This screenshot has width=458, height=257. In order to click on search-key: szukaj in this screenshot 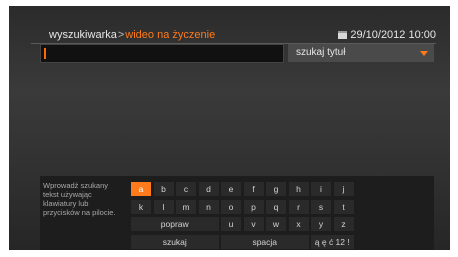, I will do `click(175, 241)`.